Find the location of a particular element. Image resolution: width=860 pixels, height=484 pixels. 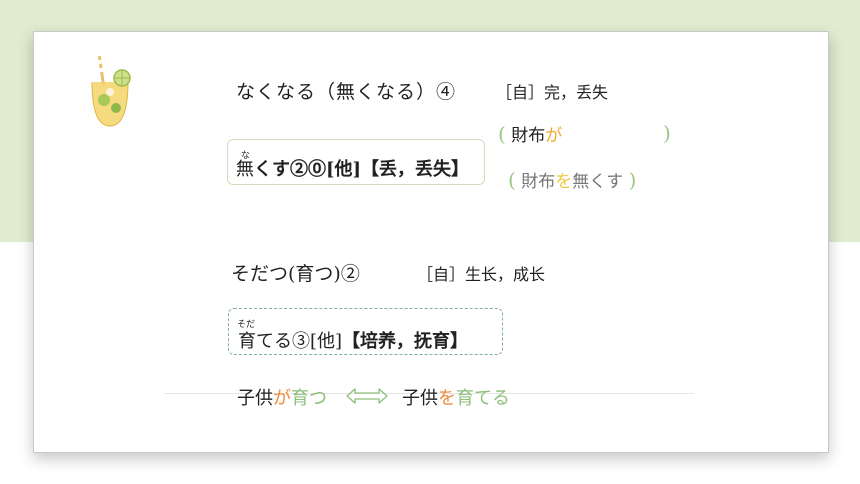

example-3: 子供が育つ is located at coordinates (282, 397).